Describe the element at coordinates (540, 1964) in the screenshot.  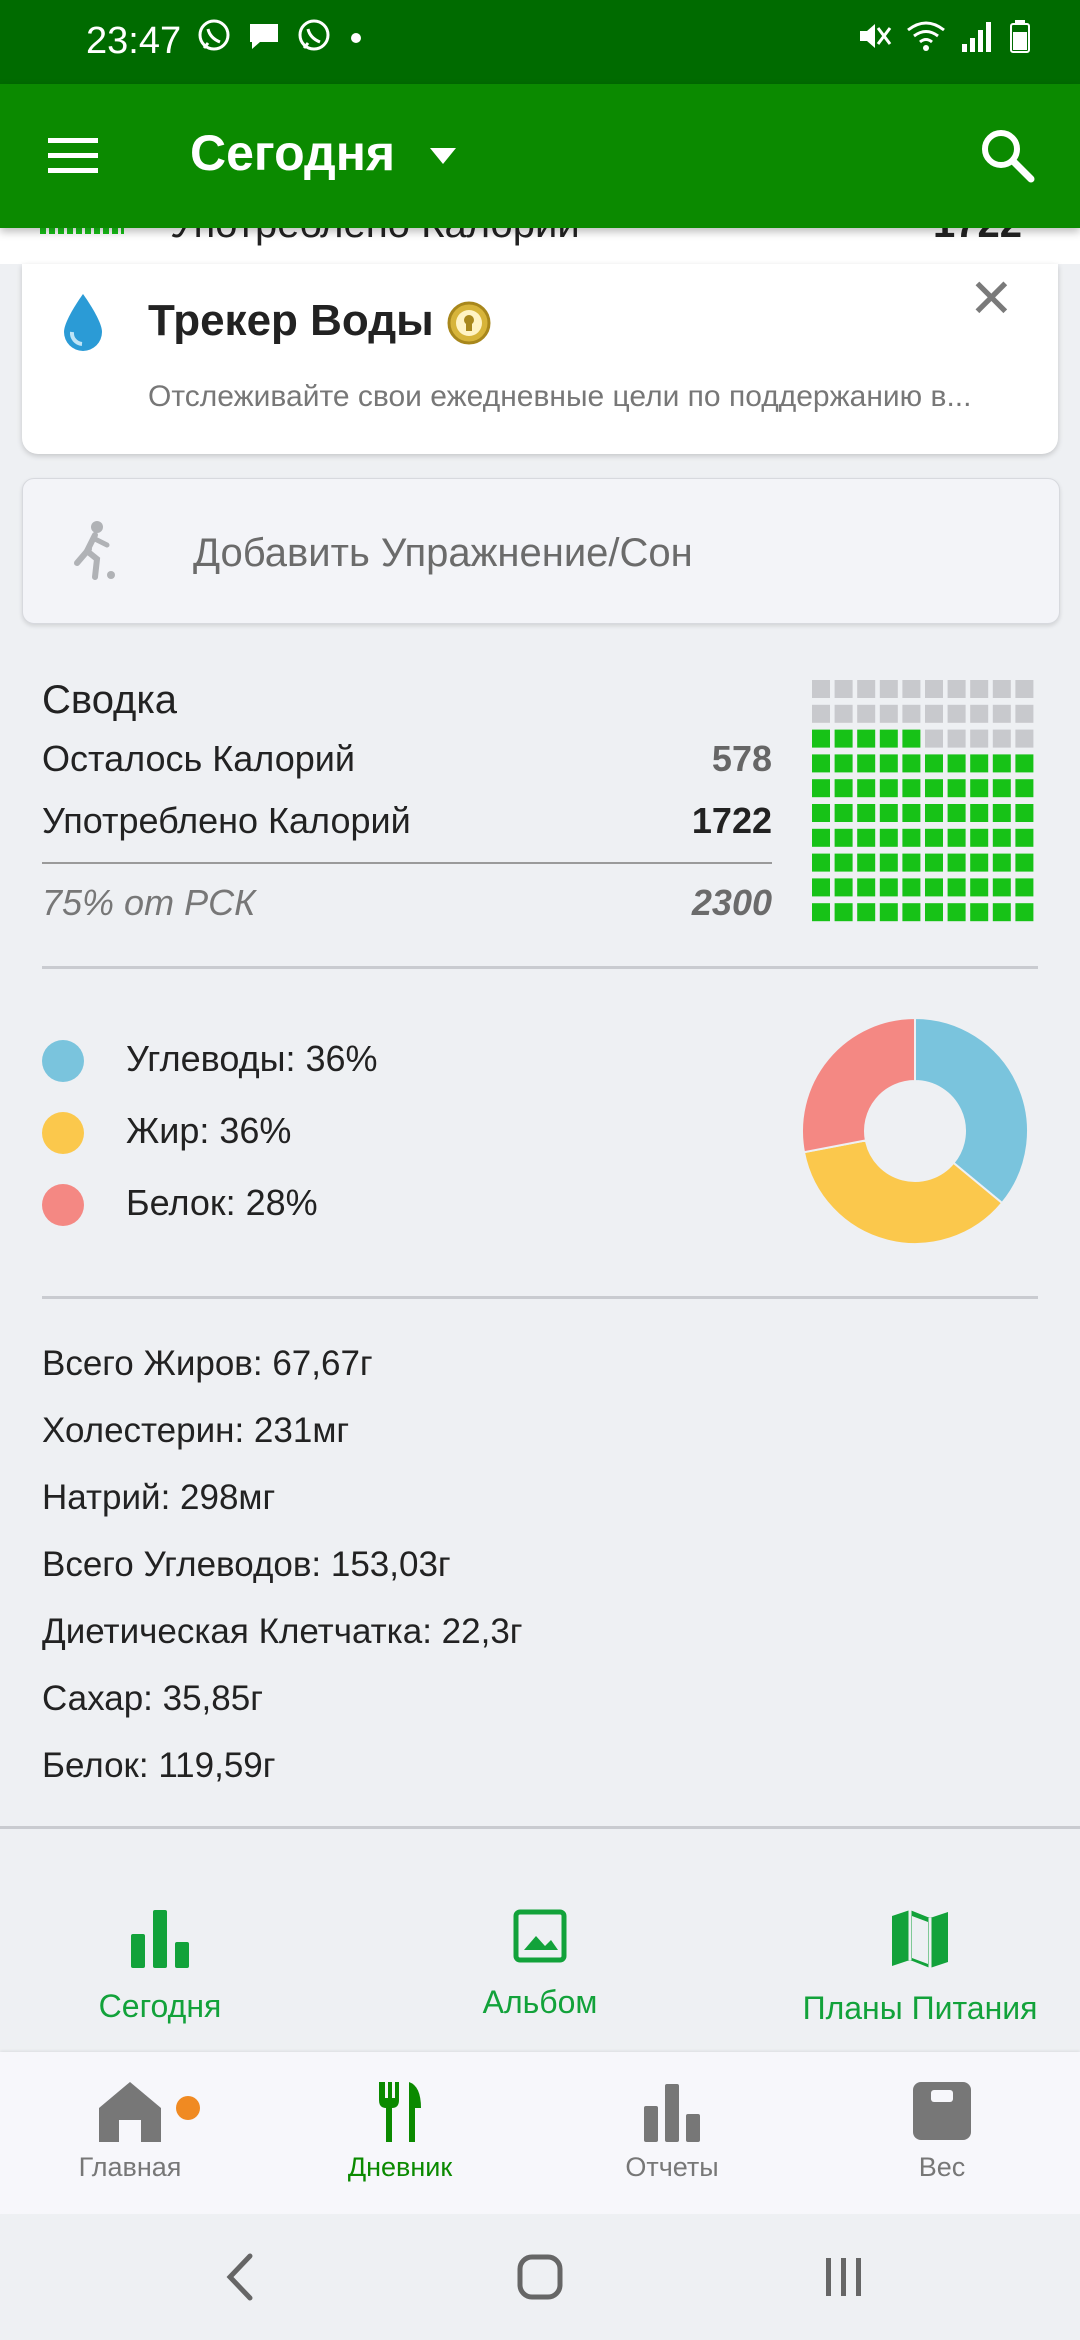
I see `shortcut-album: Альбом` at that location.